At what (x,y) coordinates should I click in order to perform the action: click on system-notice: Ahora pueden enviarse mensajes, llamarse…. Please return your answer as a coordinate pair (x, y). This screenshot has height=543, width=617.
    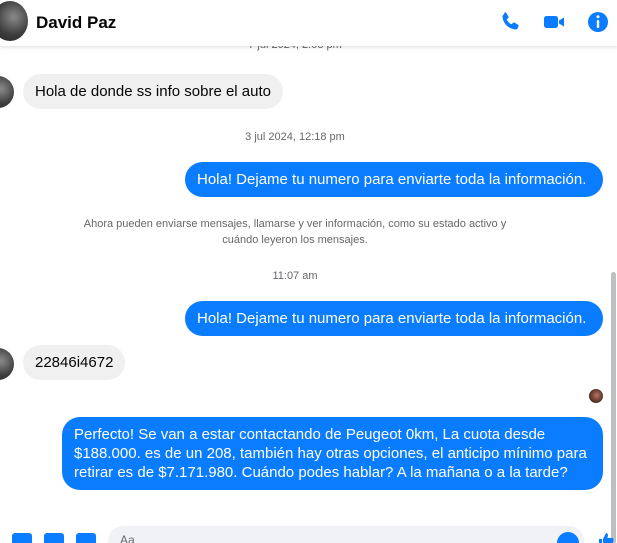
    Looking at the image, I should click on (295, 232).